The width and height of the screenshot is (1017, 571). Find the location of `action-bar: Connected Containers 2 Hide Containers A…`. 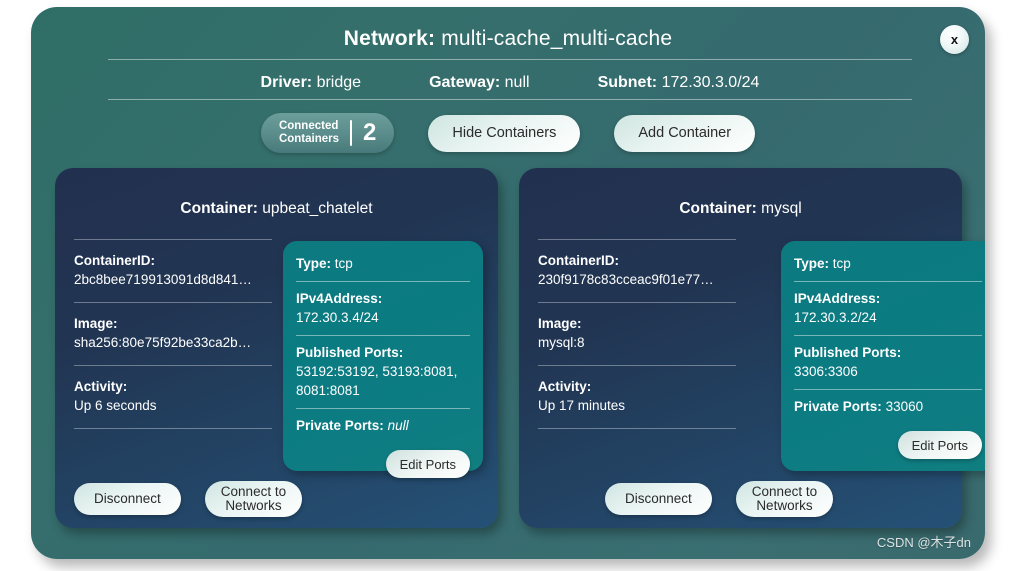

action-bar: Connected Containers 2 Hide Containers A… is located at coordinates (508, 133).